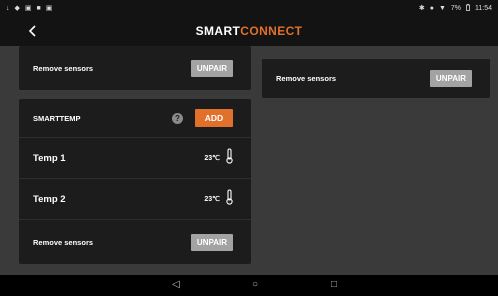 This screenshot has height=296, width=498. What do you see at coordinates (176, 284) in the screenshot?
I see `nav-back-icon: ◁` at bounding box center [176, 284].